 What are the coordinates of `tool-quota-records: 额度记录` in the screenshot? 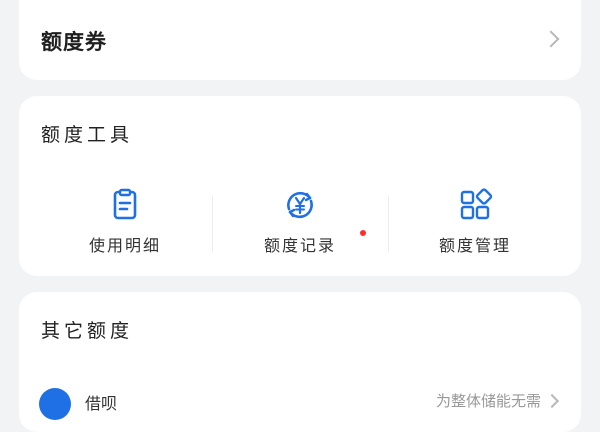 It's located at (300, 223).